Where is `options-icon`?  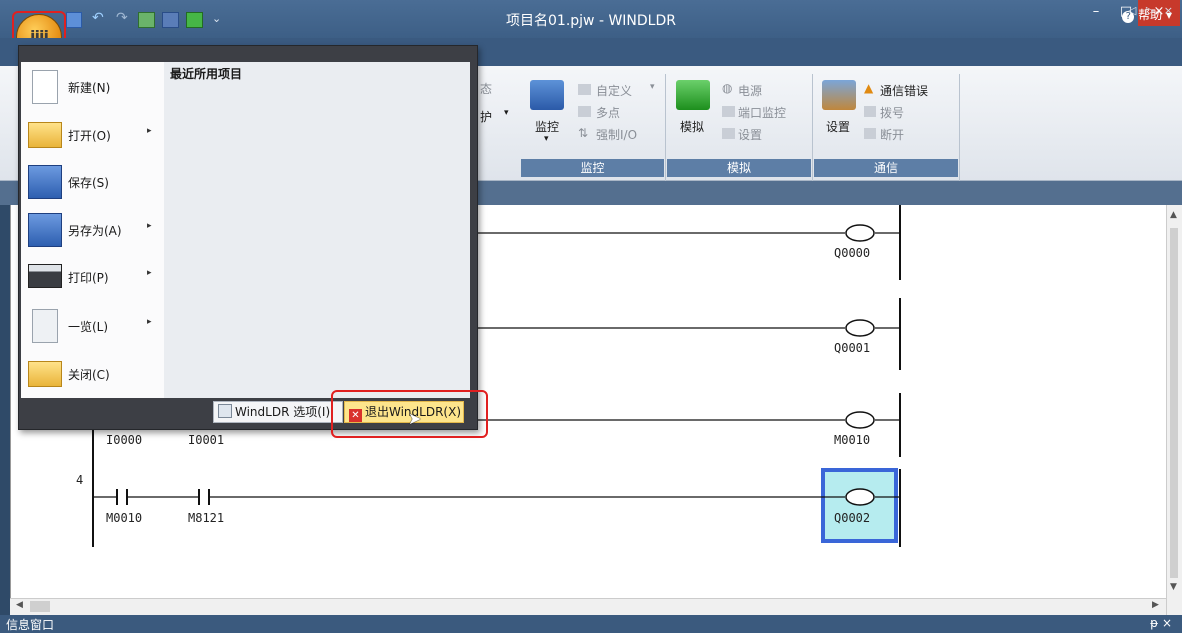
options-icon is located at coordinates (225, 411).